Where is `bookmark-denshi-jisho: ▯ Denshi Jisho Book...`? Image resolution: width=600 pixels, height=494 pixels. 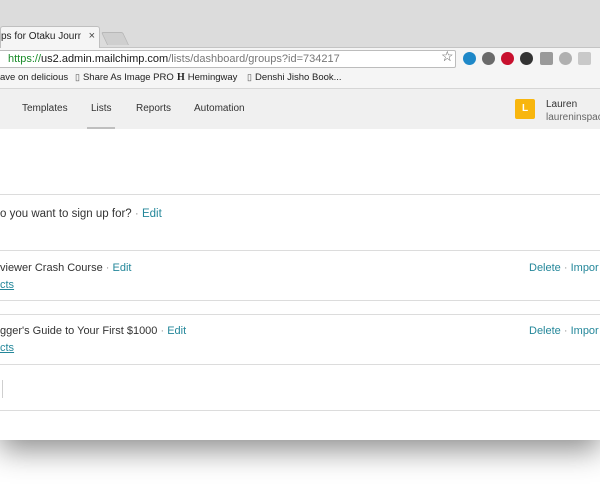 bookmark-denshi-jisho: ▯ Denshi Jisho Book... is located at coordinates (294, 77).